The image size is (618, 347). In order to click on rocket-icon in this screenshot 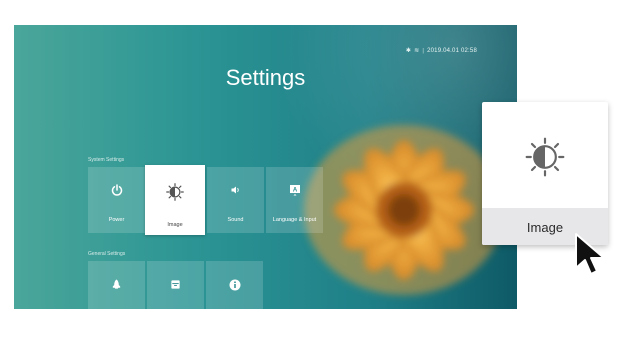, I will do `click(116, 284)`.